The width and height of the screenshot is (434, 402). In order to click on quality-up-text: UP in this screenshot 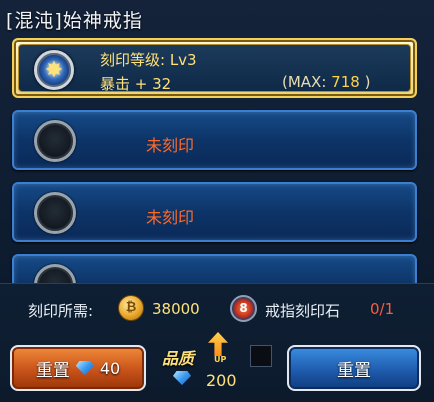, I will do `click(220, 359)`.